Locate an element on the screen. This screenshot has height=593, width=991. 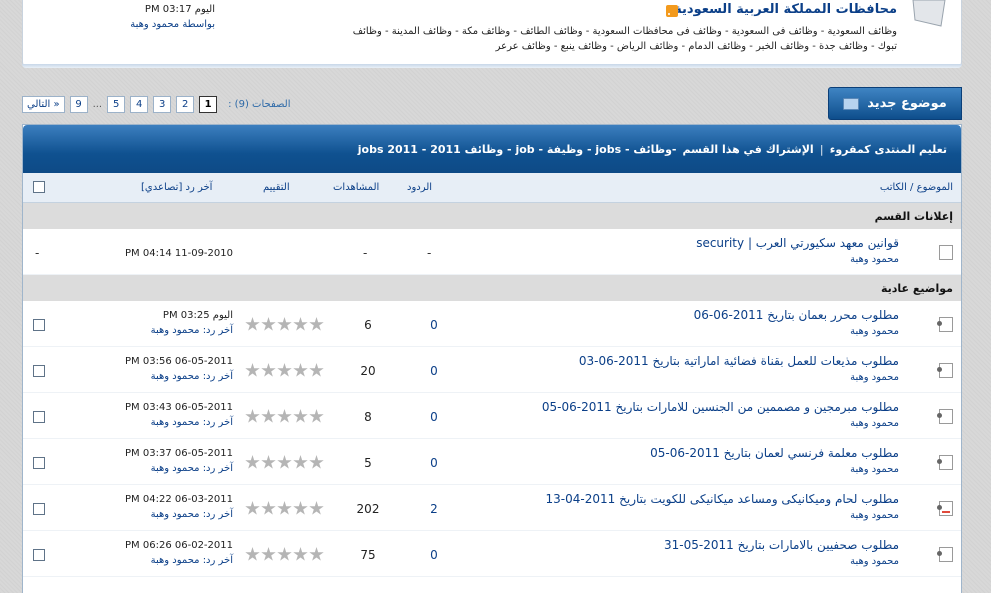
col-last-reply: آخر رد [تصاعدي] is located at coordinates (176, 187).